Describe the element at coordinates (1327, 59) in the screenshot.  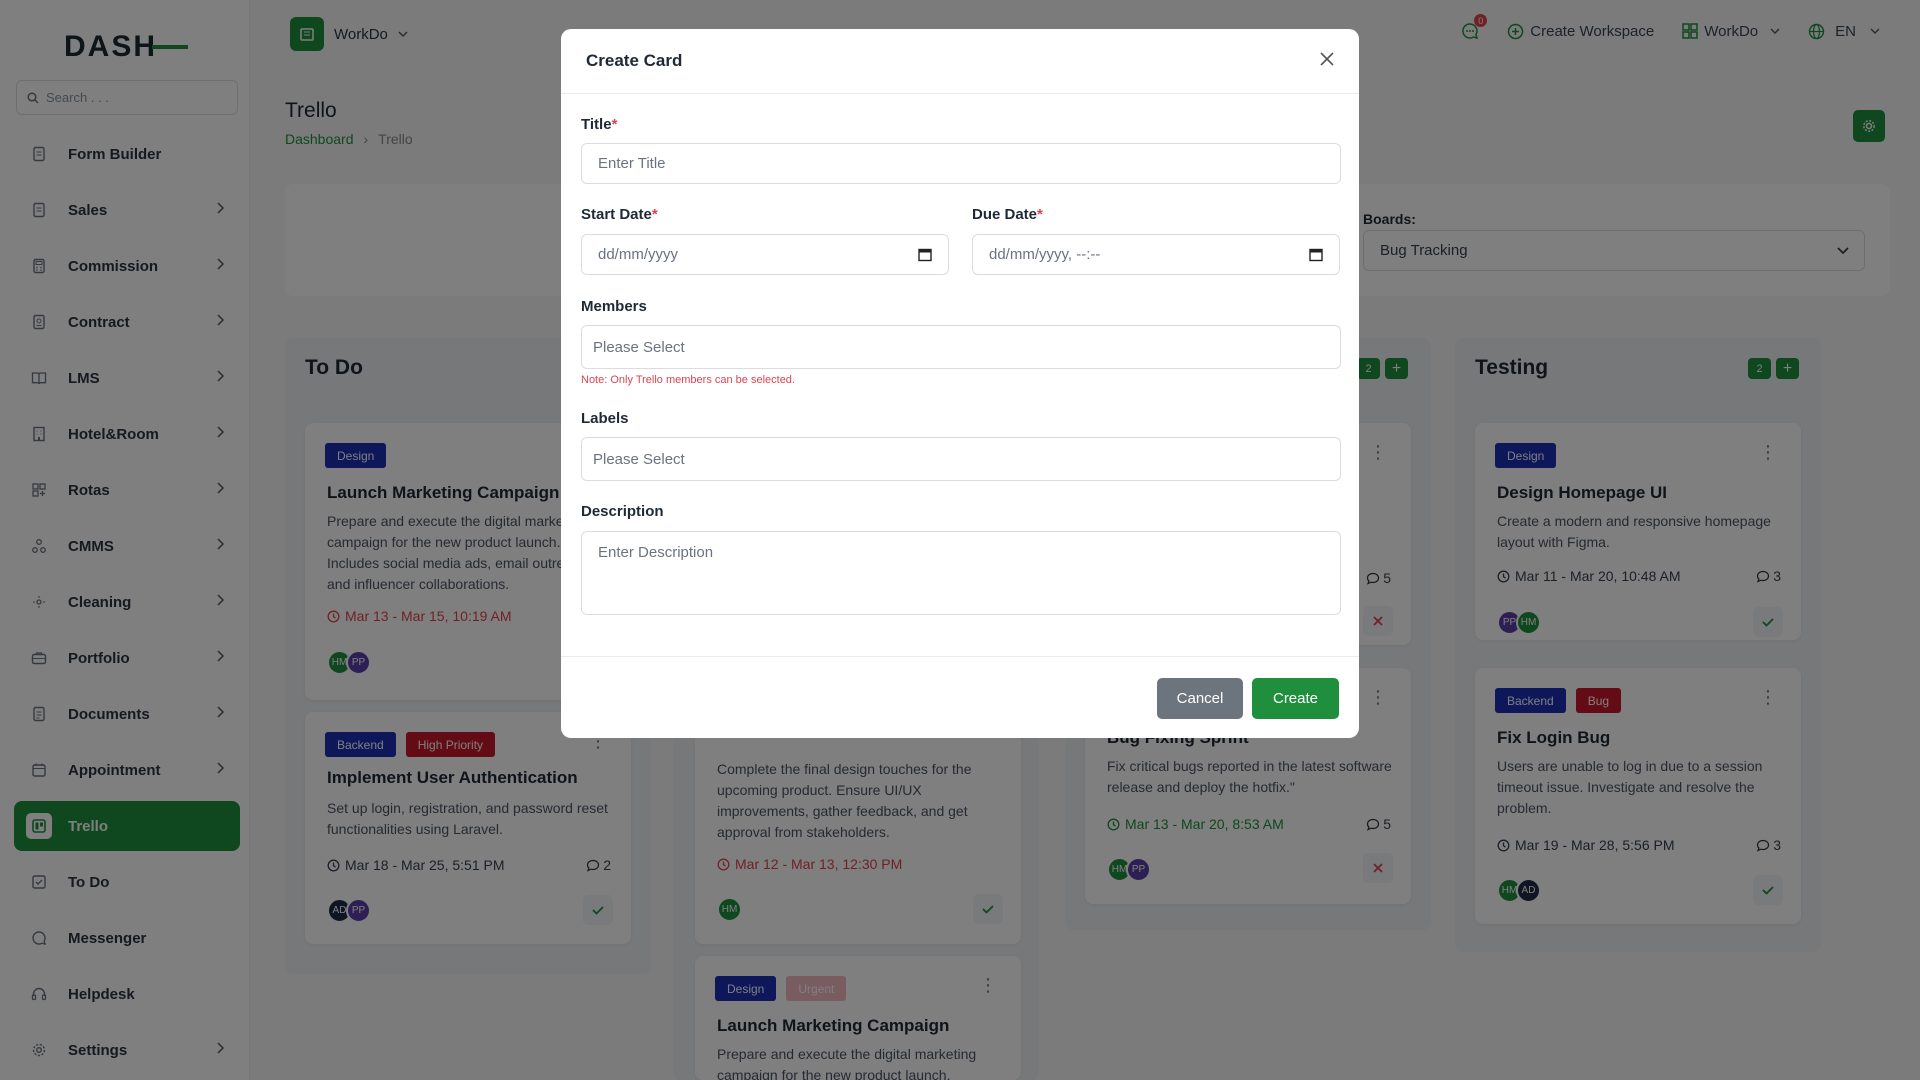
I see `close-icon` at that location.